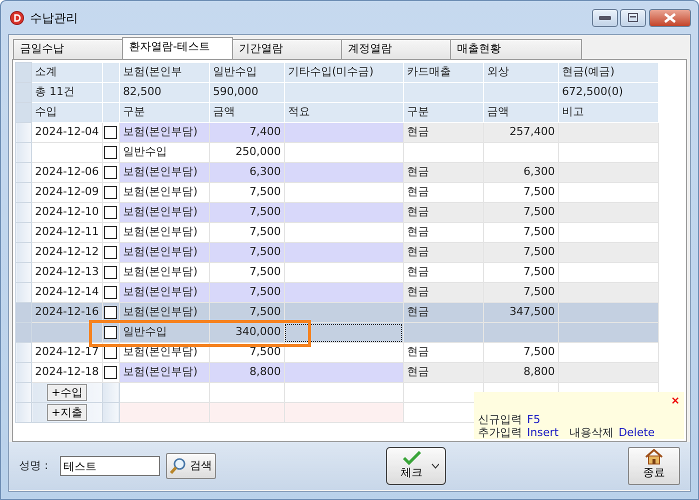 The width and height of the screenshot is (699, 500). I want to click on column-header: 보험(본인부, so click(164, 72).